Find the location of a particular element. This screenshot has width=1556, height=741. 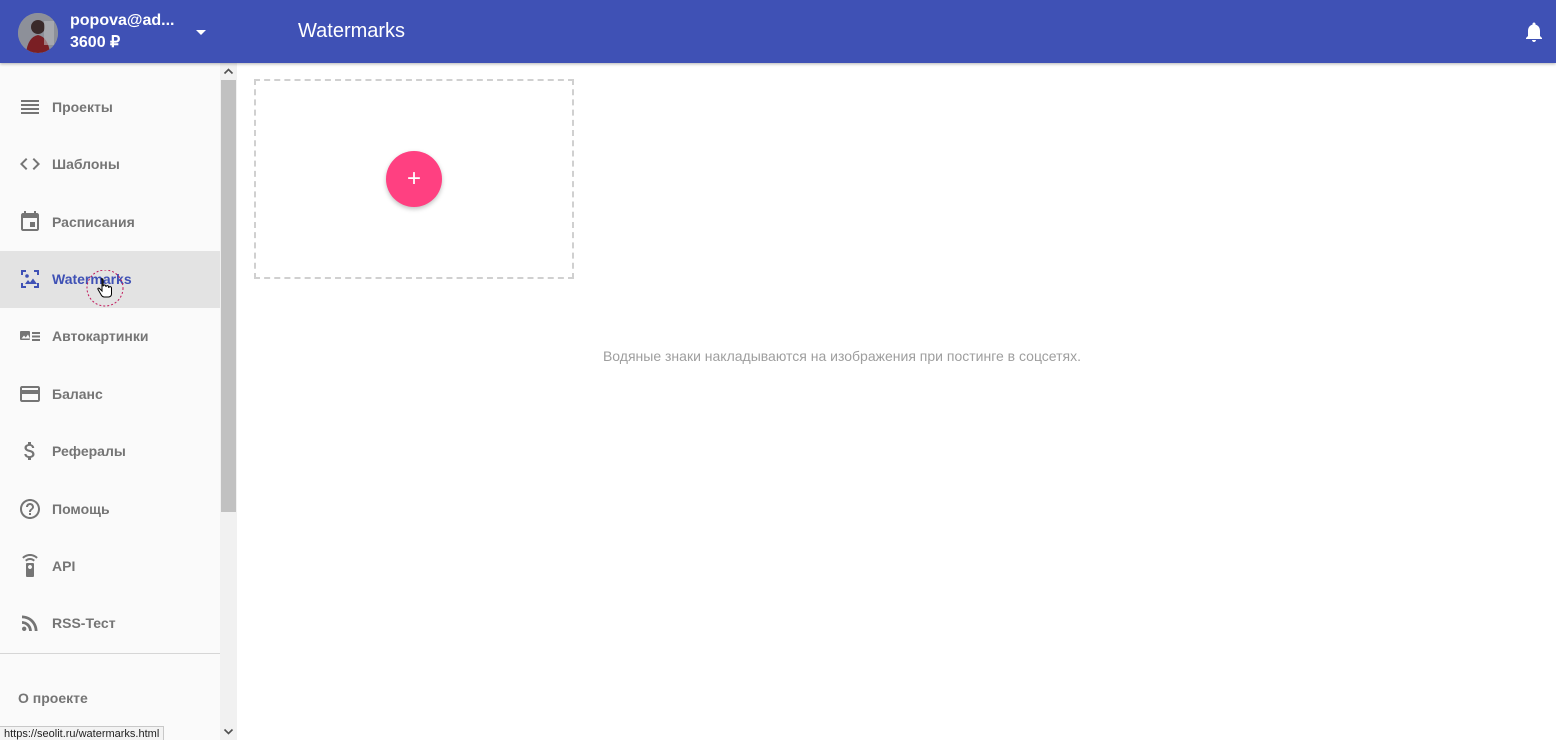

auto-image-icon is located at coordinates (30, 336).